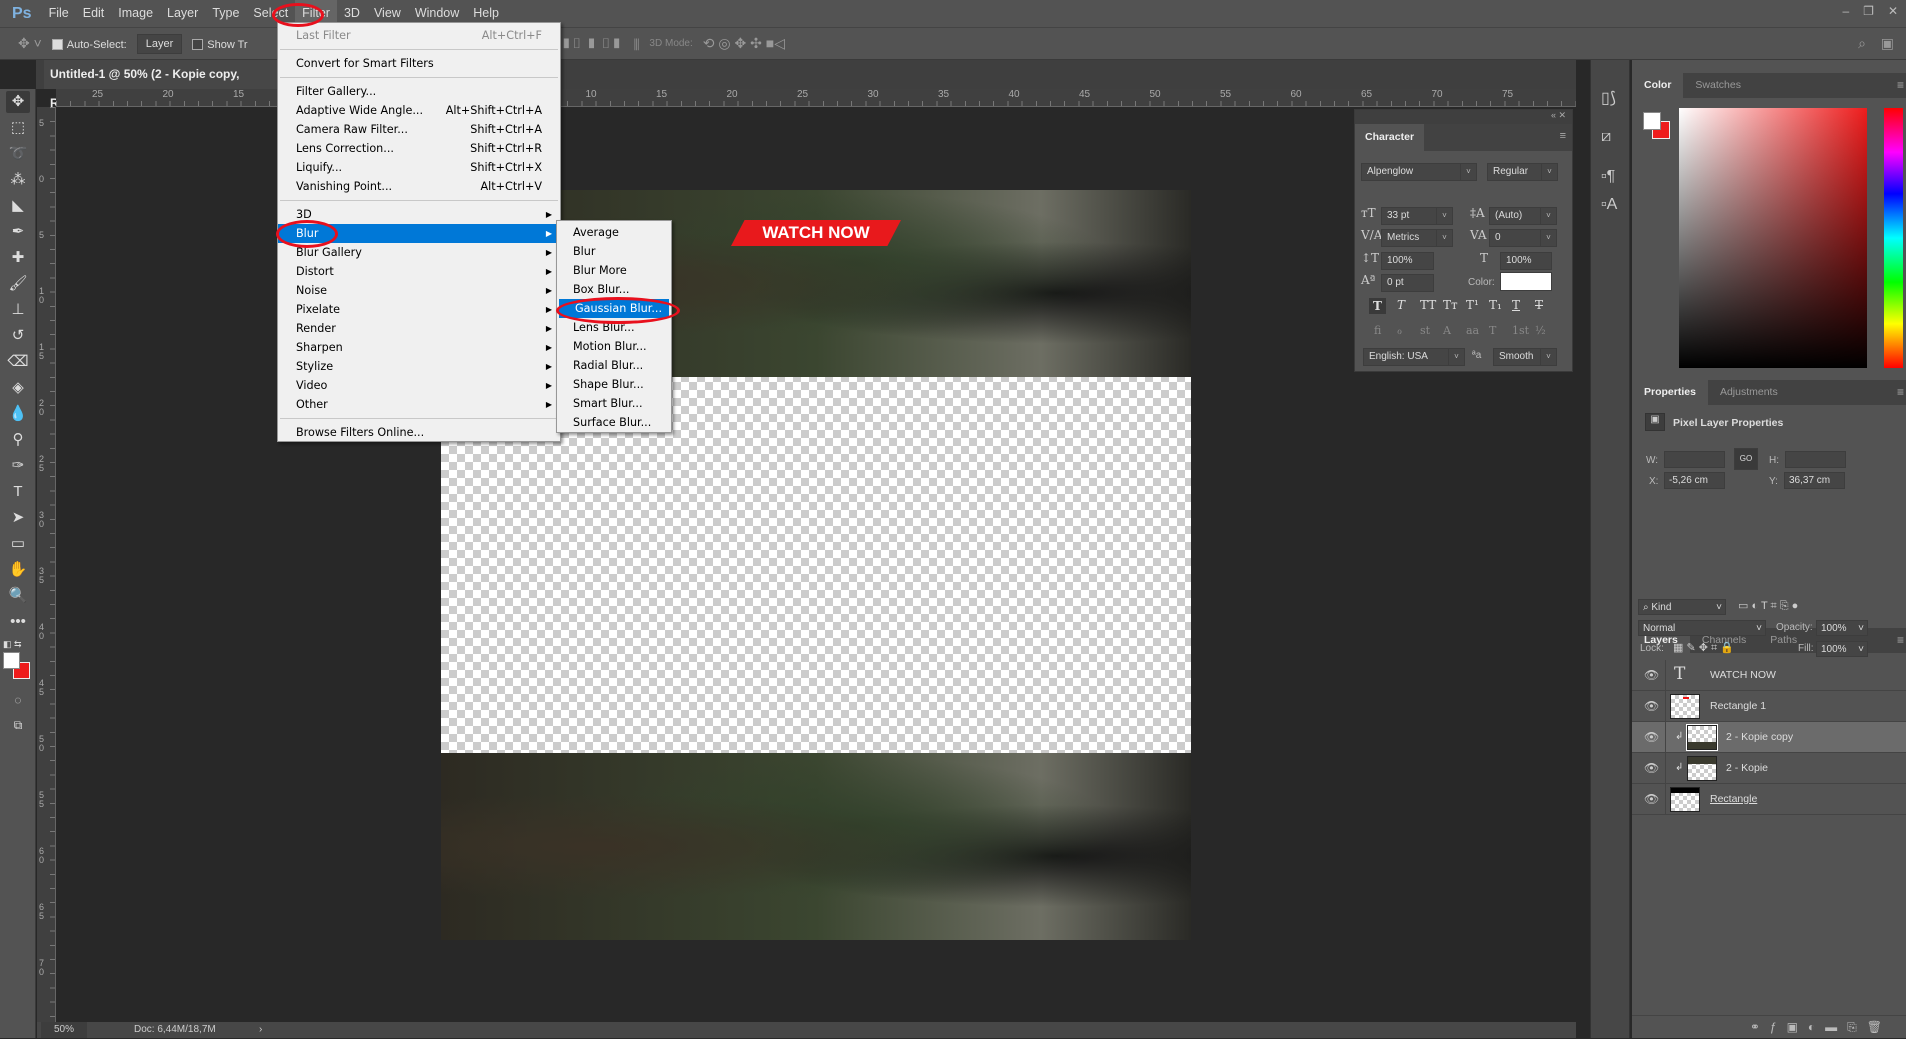 The height and width of the screenshot is (1039, 1906). Describe the element at coordinates (1526, 261) in the screenshot. I see `horizontal-scale-field: 100%` at that location.